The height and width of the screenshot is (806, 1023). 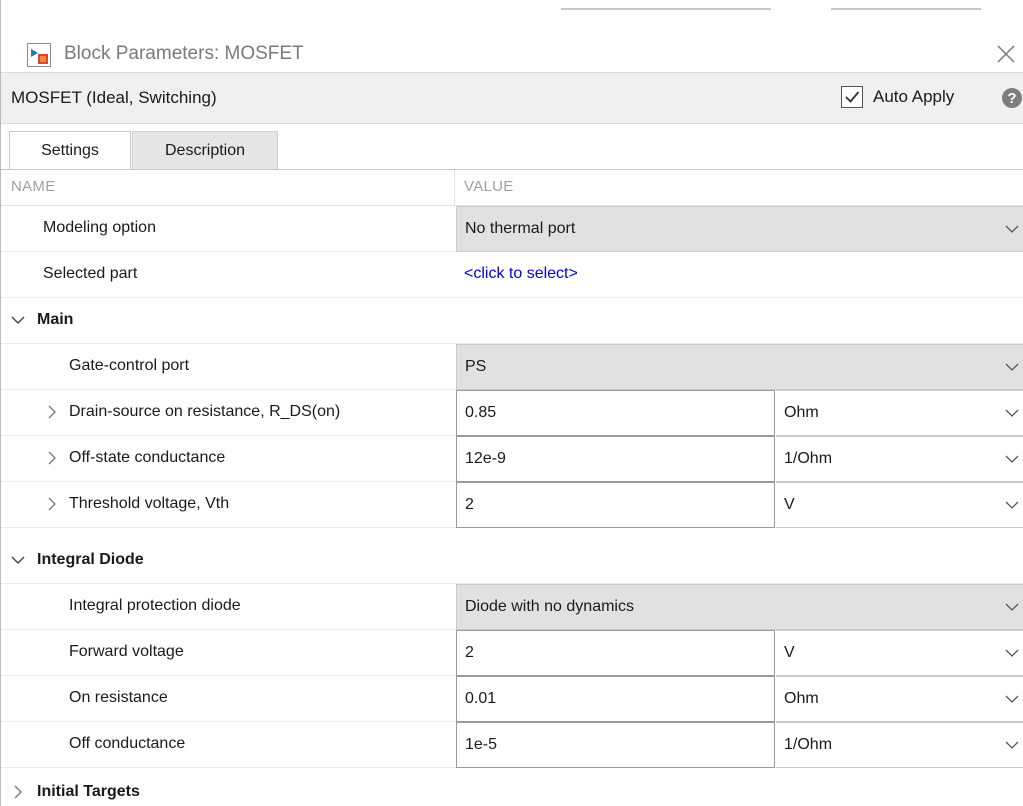 What do you see at coordinates (489, 186) in the screenshot?
I see `column-header-value: VALUE` at bounding box center [489, 186].